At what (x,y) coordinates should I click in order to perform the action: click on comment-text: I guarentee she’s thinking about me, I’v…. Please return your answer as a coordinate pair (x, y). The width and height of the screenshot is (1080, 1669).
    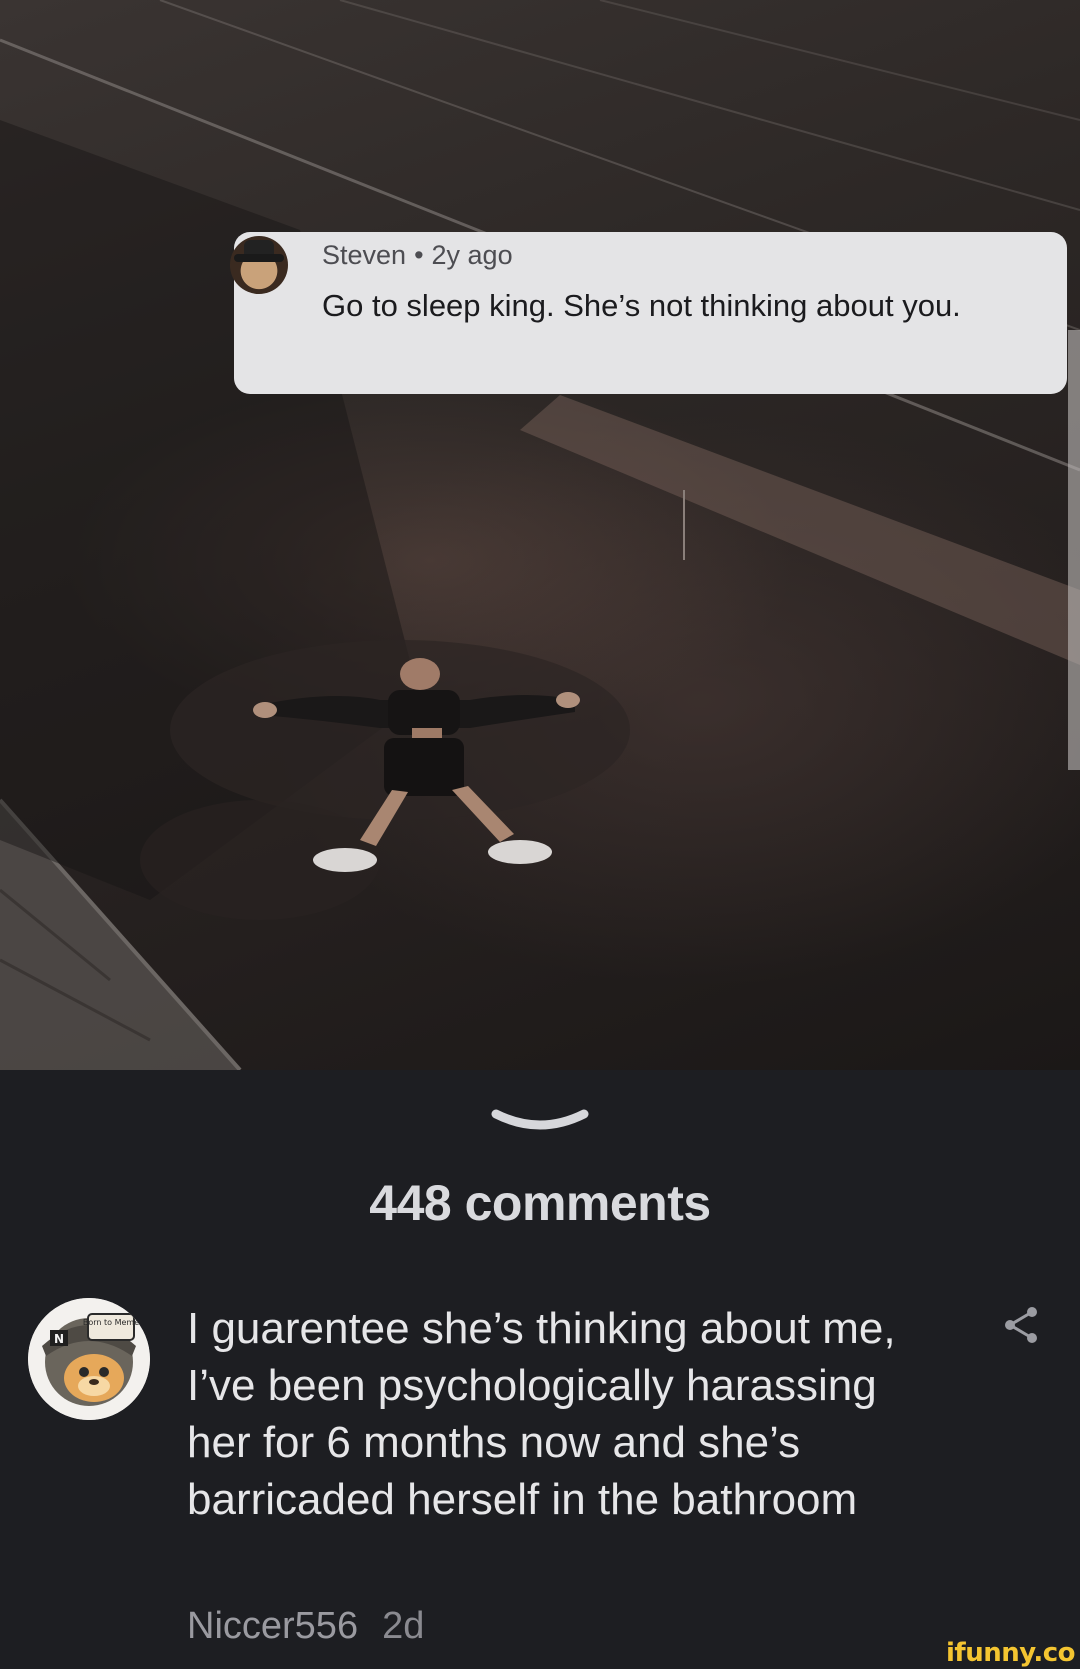
    Looking at the image, I should click on (541, 1414).